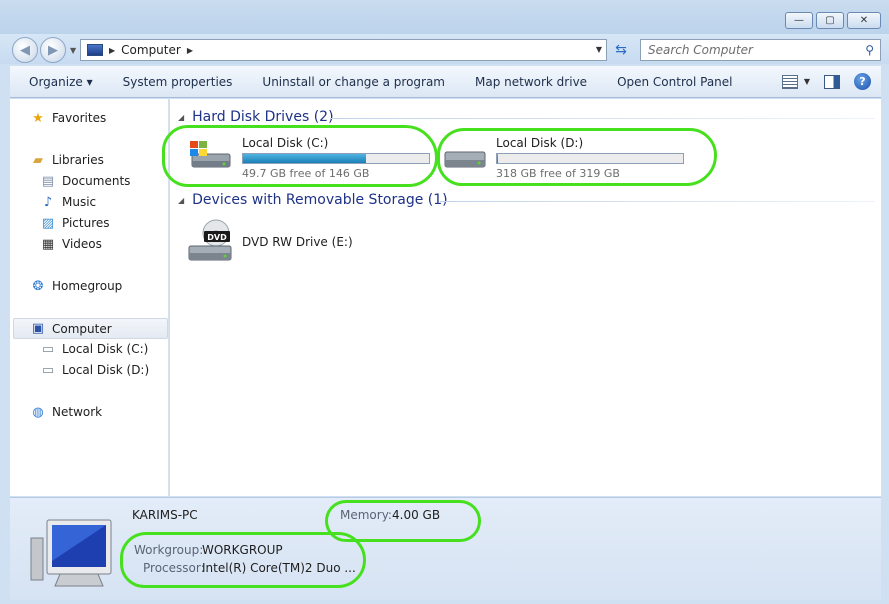  What do you see at coordinates (531, 82) in the screenshot?
I see `map-network-drive-button: Map network drive` at bounding box center [531, 82].